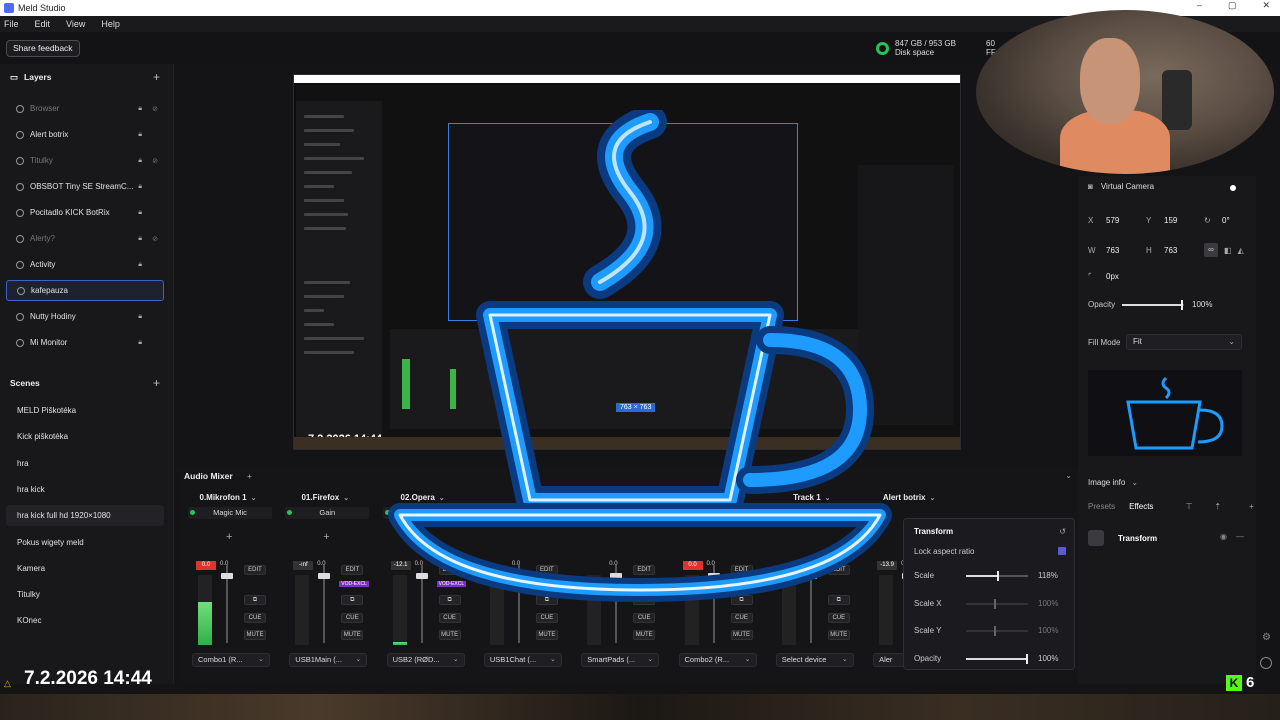 This screenshot has height=720, width=1280. What do you see at coordinates (1153, 305) in the screenshot?
I see `opacity-slider` at bounding box center [1153, 305].